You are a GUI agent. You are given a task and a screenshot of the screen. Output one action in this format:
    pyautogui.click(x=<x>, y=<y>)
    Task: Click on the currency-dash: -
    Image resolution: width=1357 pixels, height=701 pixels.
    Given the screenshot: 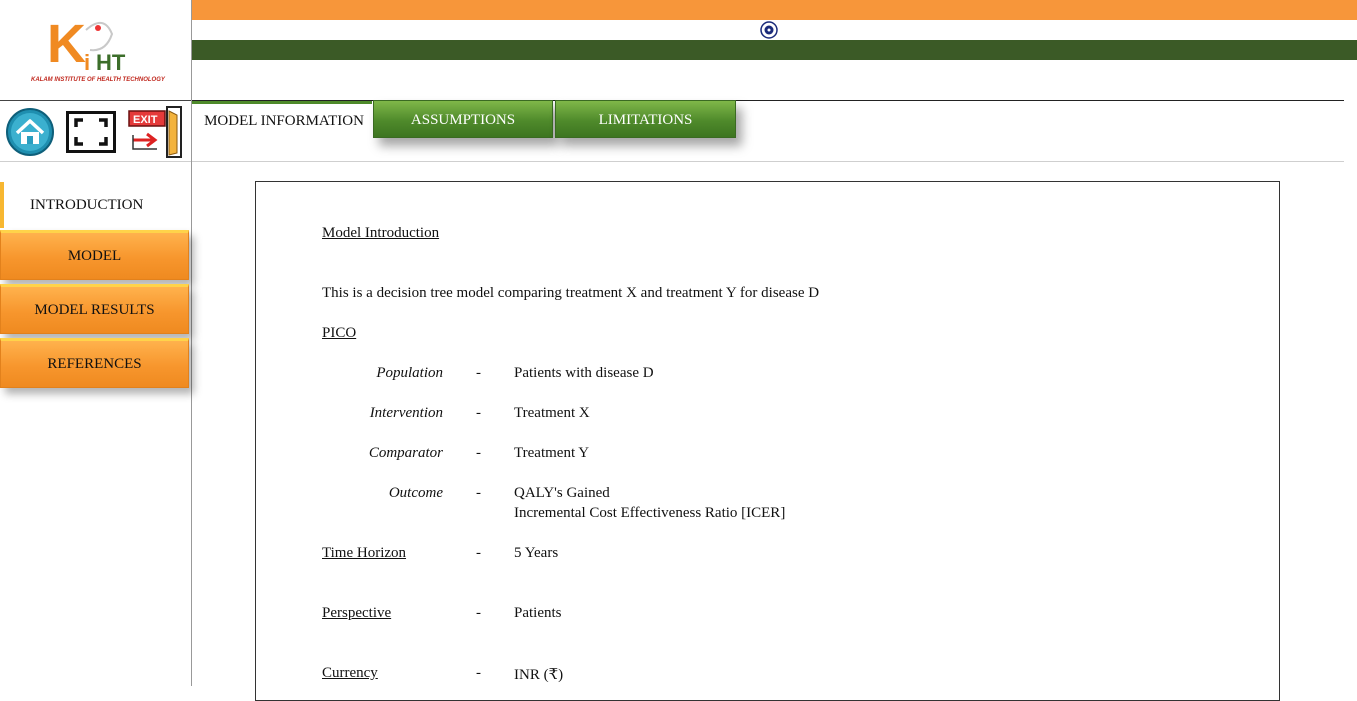 What is the action you would take?
    pyautogui.click(x=478, y=673)
    